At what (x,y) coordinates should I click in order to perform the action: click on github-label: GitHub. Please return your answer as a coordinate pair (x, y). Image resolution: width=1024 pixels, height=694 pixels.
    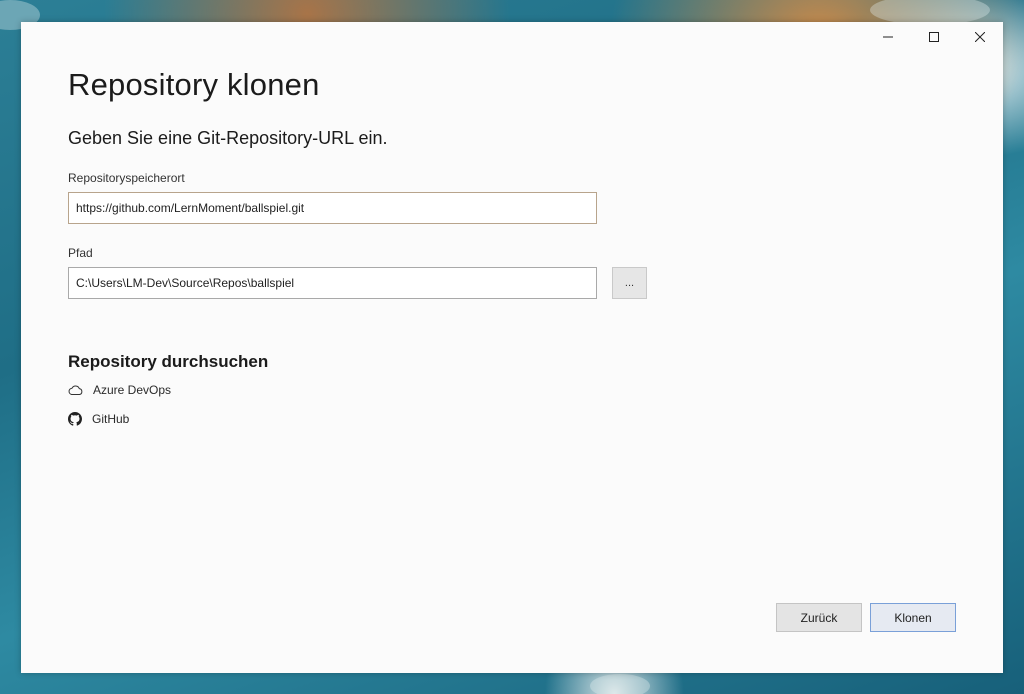
    Looking at the image, I should click on (111, 419).